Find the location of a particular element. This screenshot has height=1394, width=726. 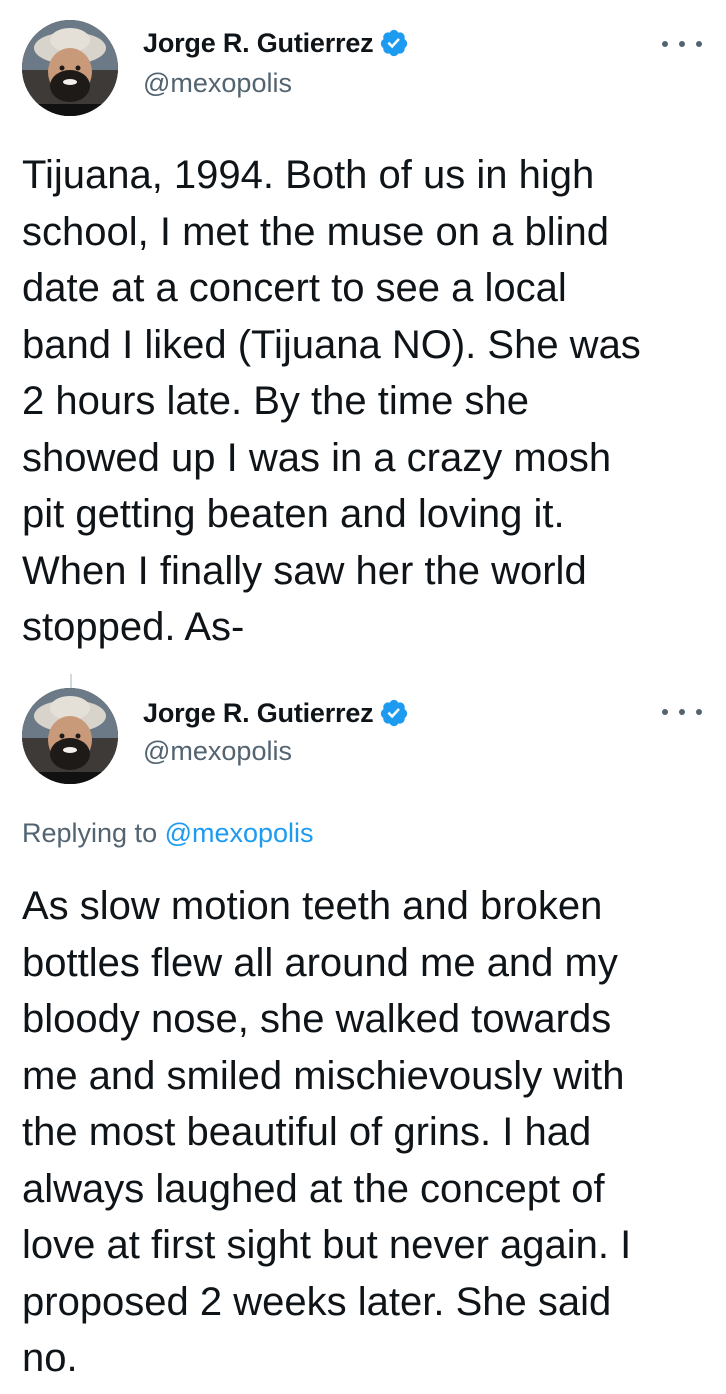

replying-to-line: Replying to @mexopolis is located at coordinates (168, 833).